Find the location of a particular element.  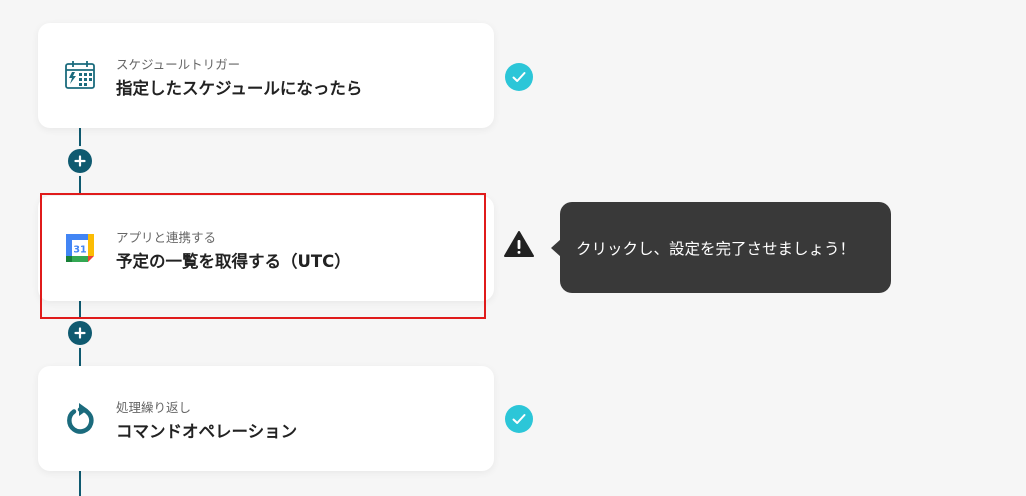

step-subtitle: アプリと連携する is located at coordinates (166, 237).